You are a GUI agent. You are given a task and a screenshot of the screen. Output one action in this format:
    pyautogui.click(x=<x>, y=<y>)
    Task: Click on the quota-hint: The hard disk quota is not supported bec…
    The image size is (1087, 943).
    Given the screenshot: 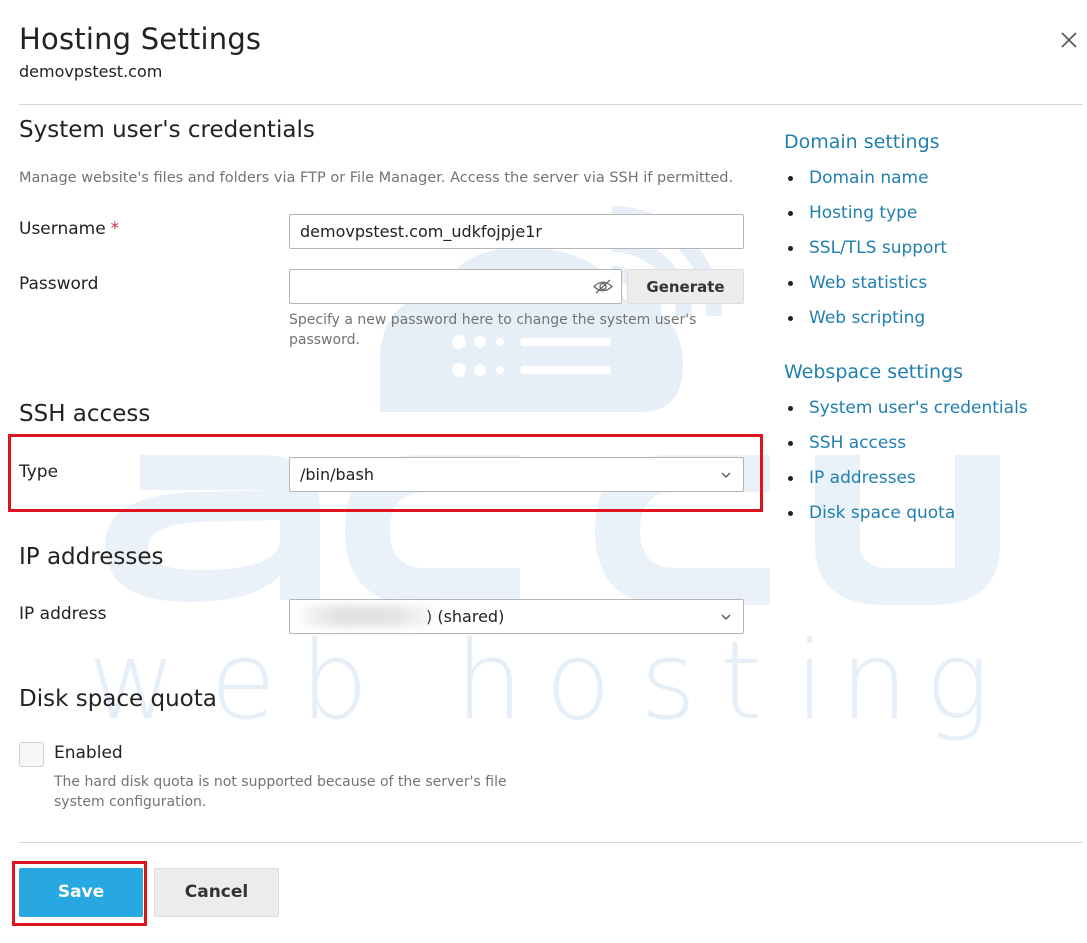 What is the action you would take?
    pyautogui.click(x=280, y=792)
    